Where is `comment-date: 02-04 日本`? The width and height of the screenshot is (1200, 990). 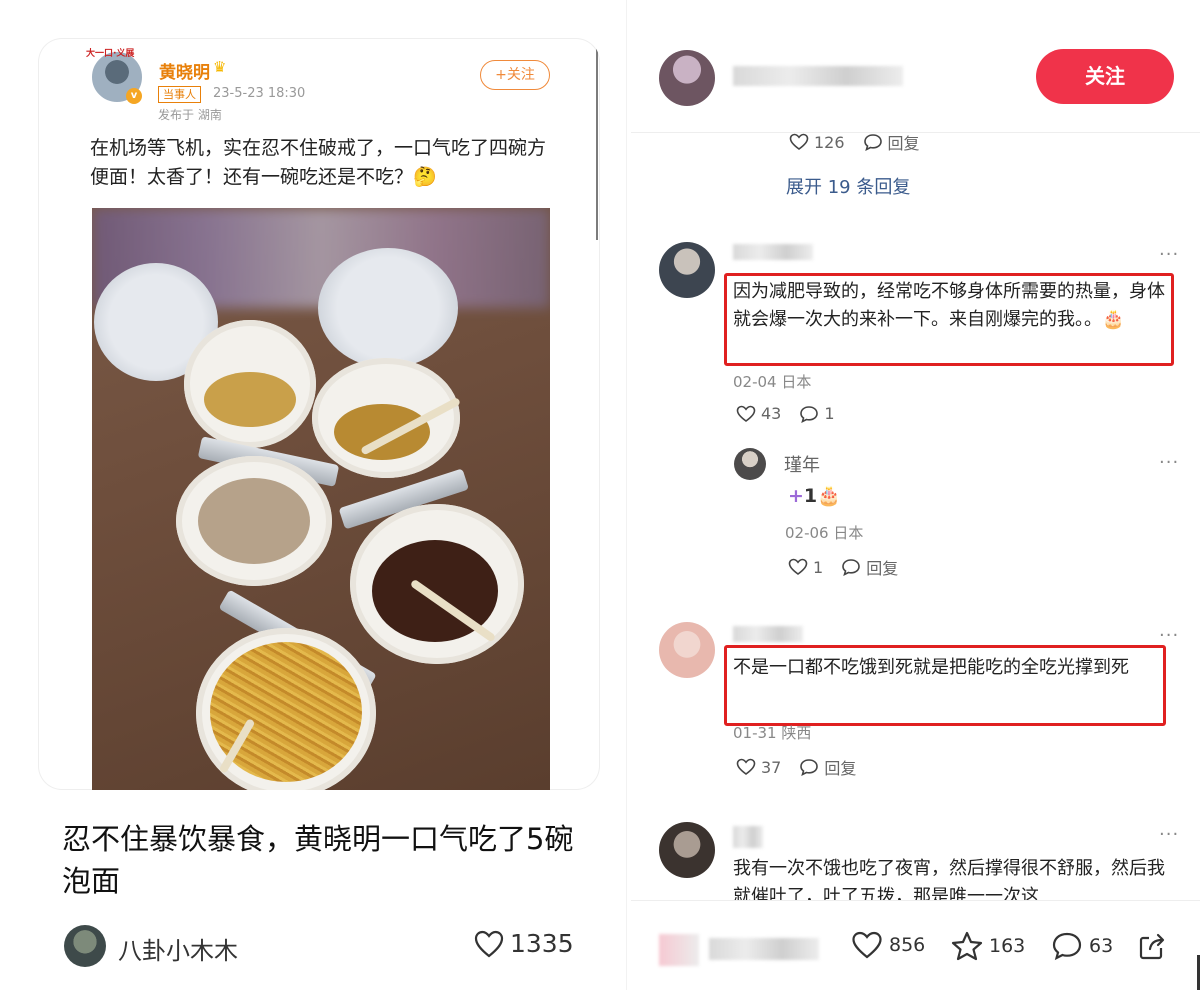 comment-date: 02-04 日本 is located at coordinates (772, 382).